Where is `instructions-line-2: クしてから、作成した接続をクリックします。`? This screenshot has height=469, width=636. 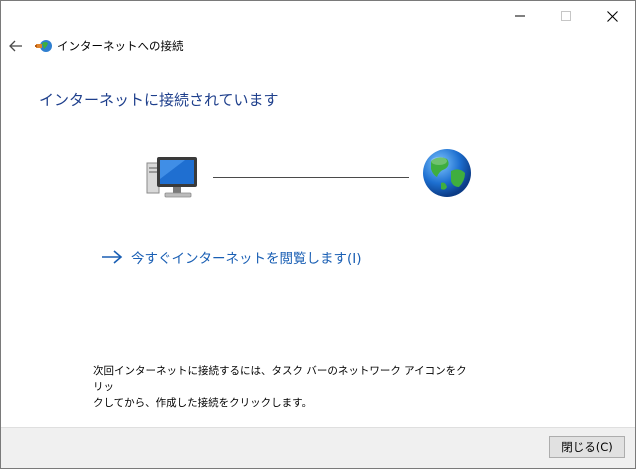 instructions-line-2: クしてから、作成した接続をクリックします。 is located at coordinates (203, 403).